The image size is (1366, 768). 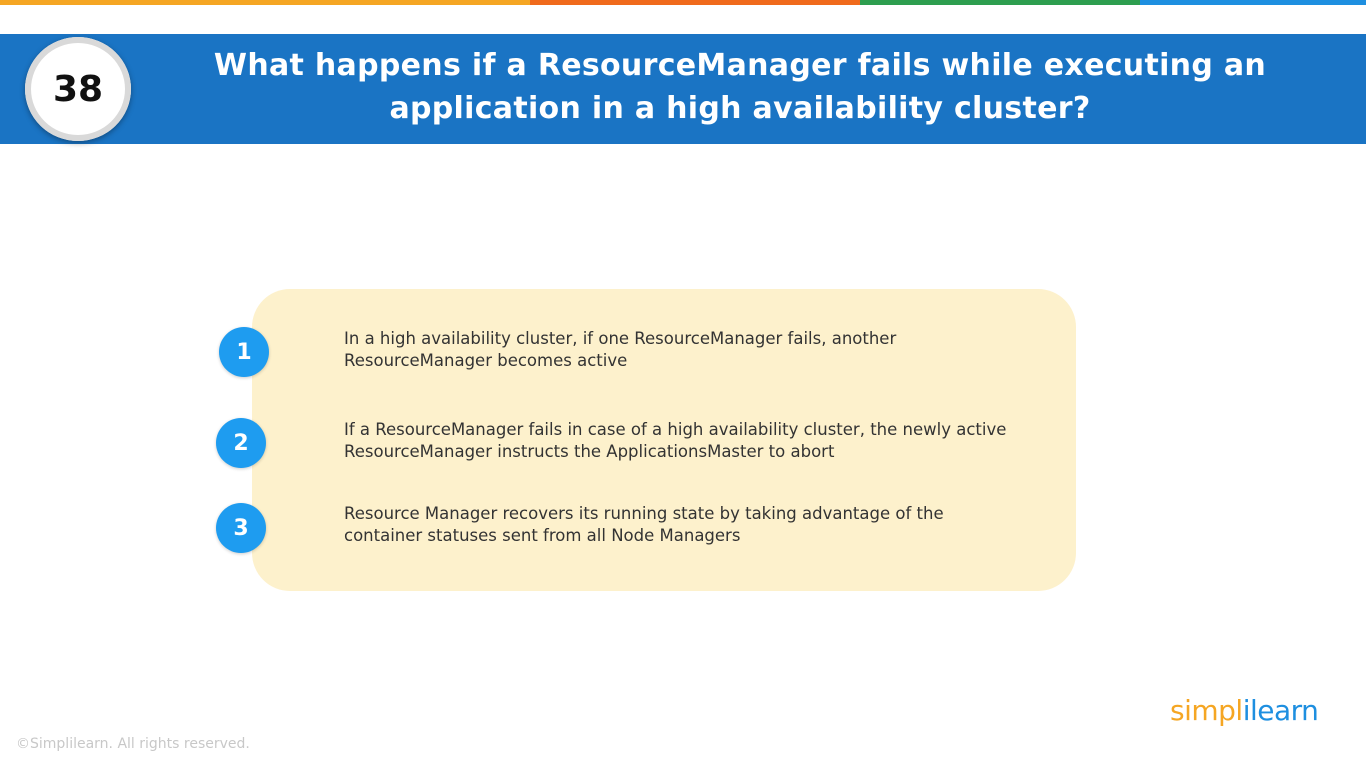 I want to click on top-color-strip, so click(x=683, y=2).